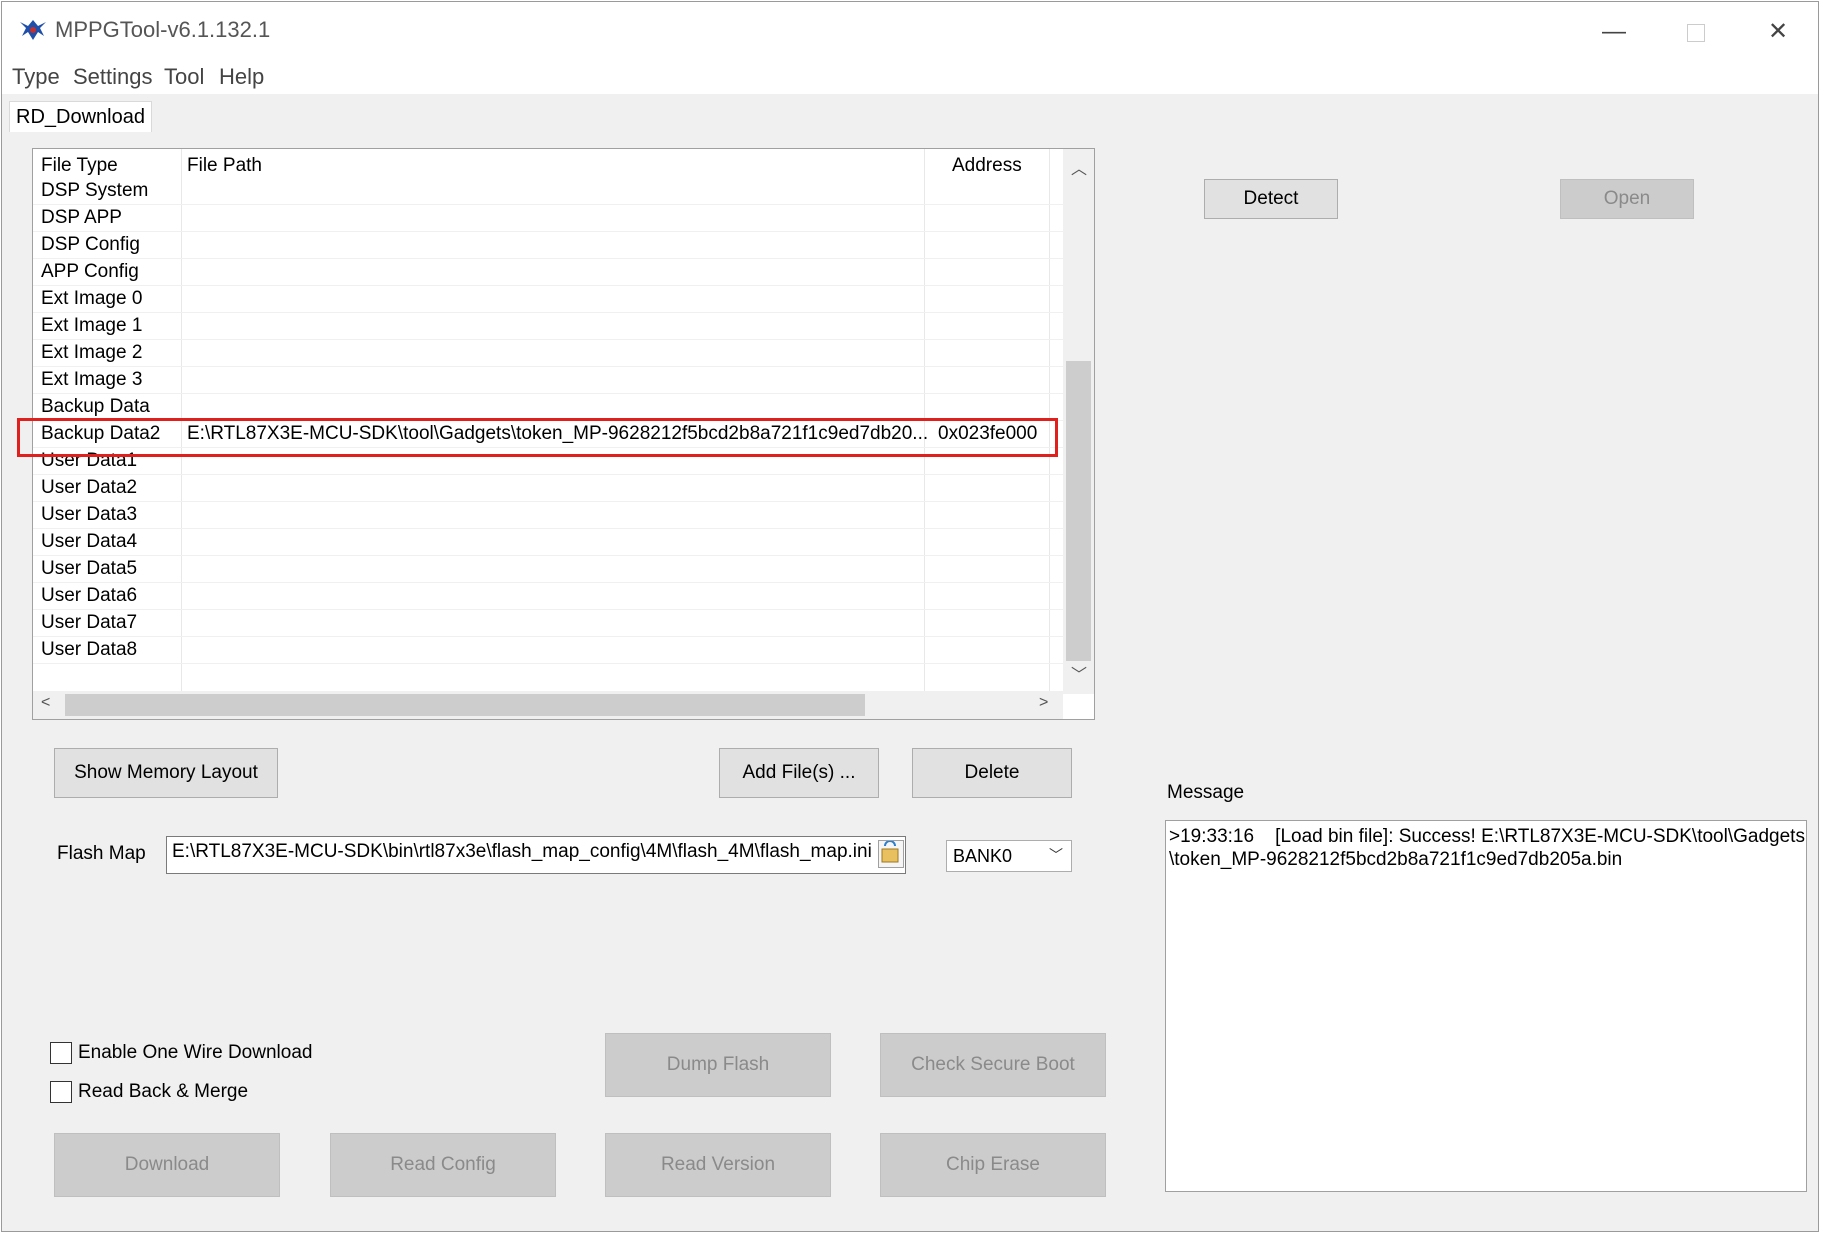 The image size is (1821, 1234). I want to click on one-wire-label: Enable One Wire Download, so click(195, 1052).